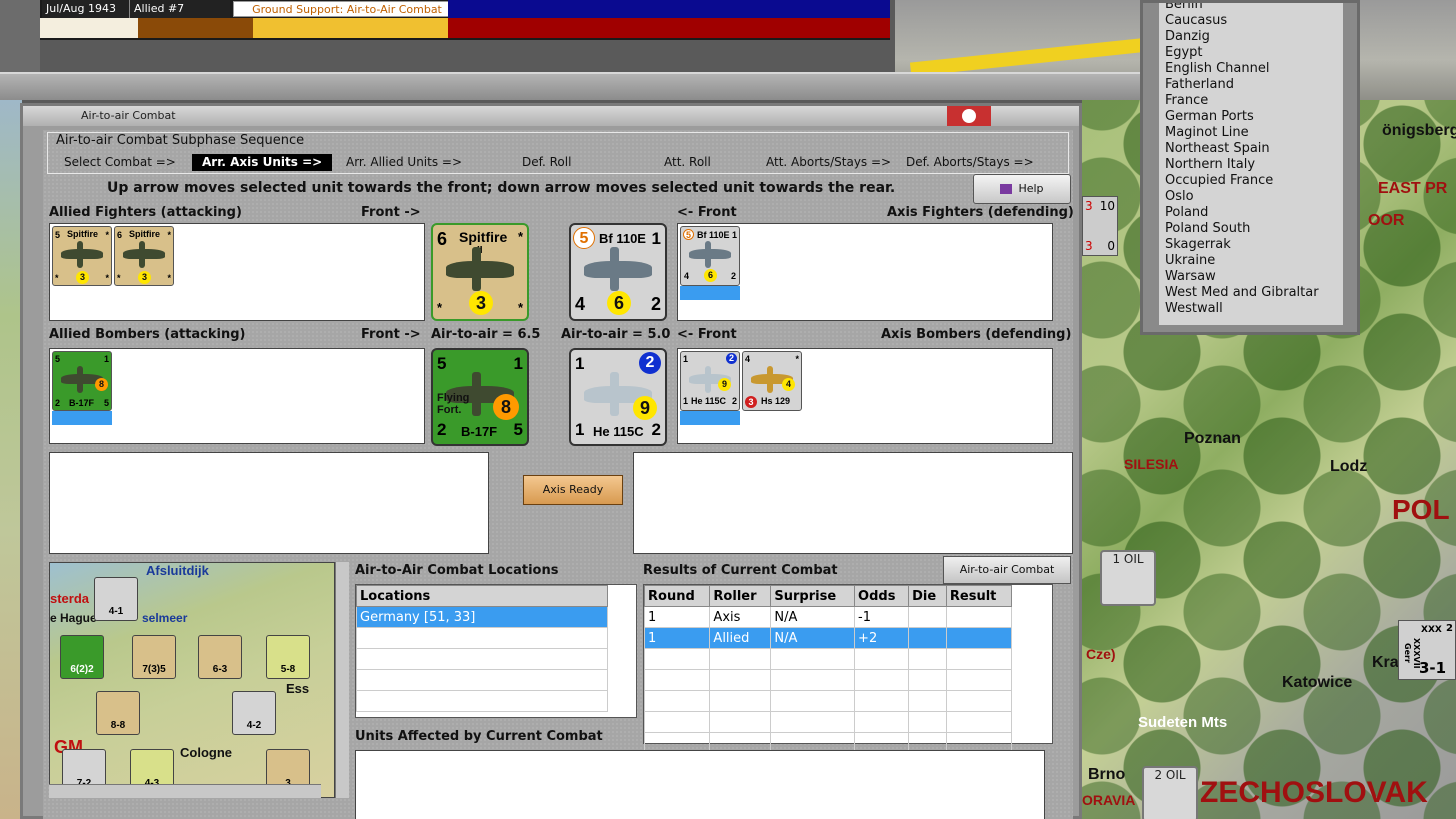 The image size is (1456, 819). What do you see at coordinates (1100, 226) in the screenshot?
I see `unit-stack: 3 10 3 0` at bounding box center [1100, 226].